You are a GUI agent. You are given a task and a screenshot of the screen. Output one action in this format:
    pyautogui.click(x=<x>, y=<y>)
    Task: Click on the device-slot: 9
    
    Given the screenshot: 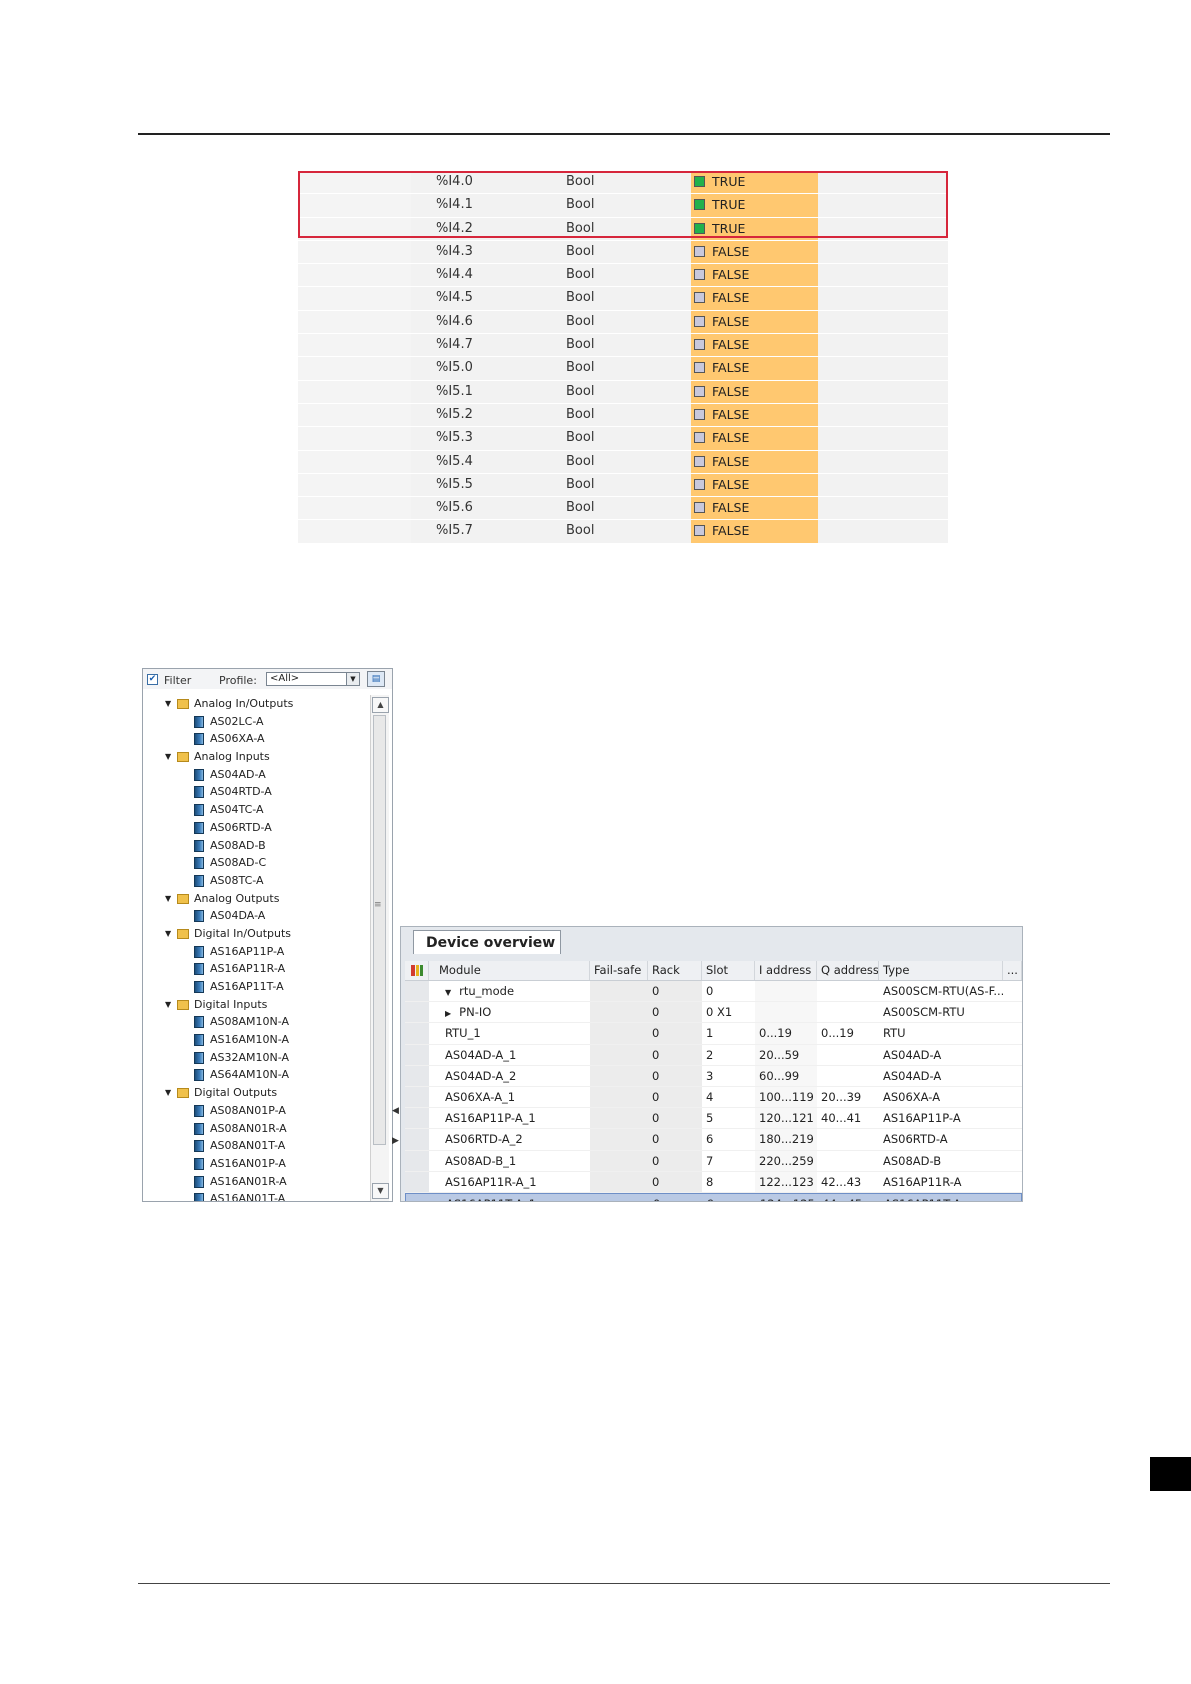 What is the action you would take?
    pyautogui.click(x=729, y=1197)
    